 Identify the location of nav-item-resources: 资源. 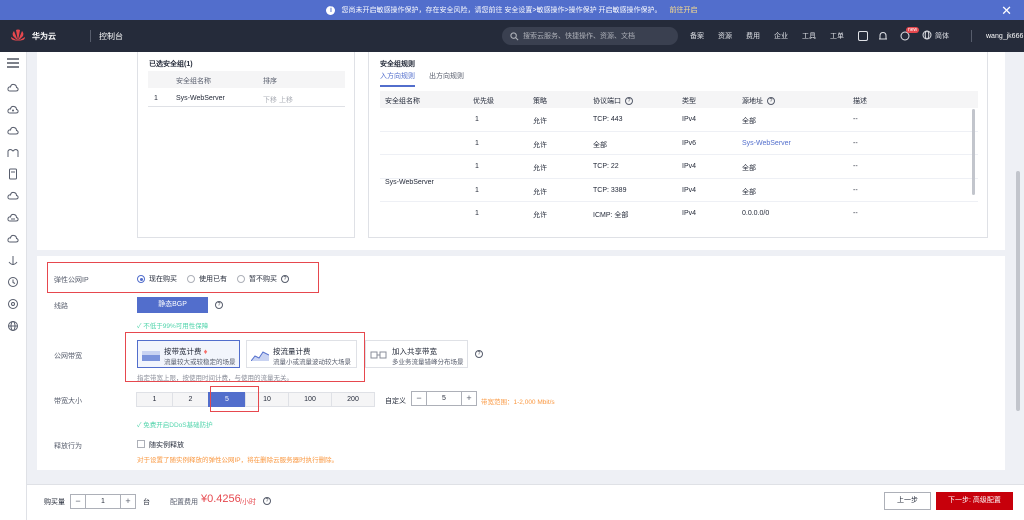
(725, 36).